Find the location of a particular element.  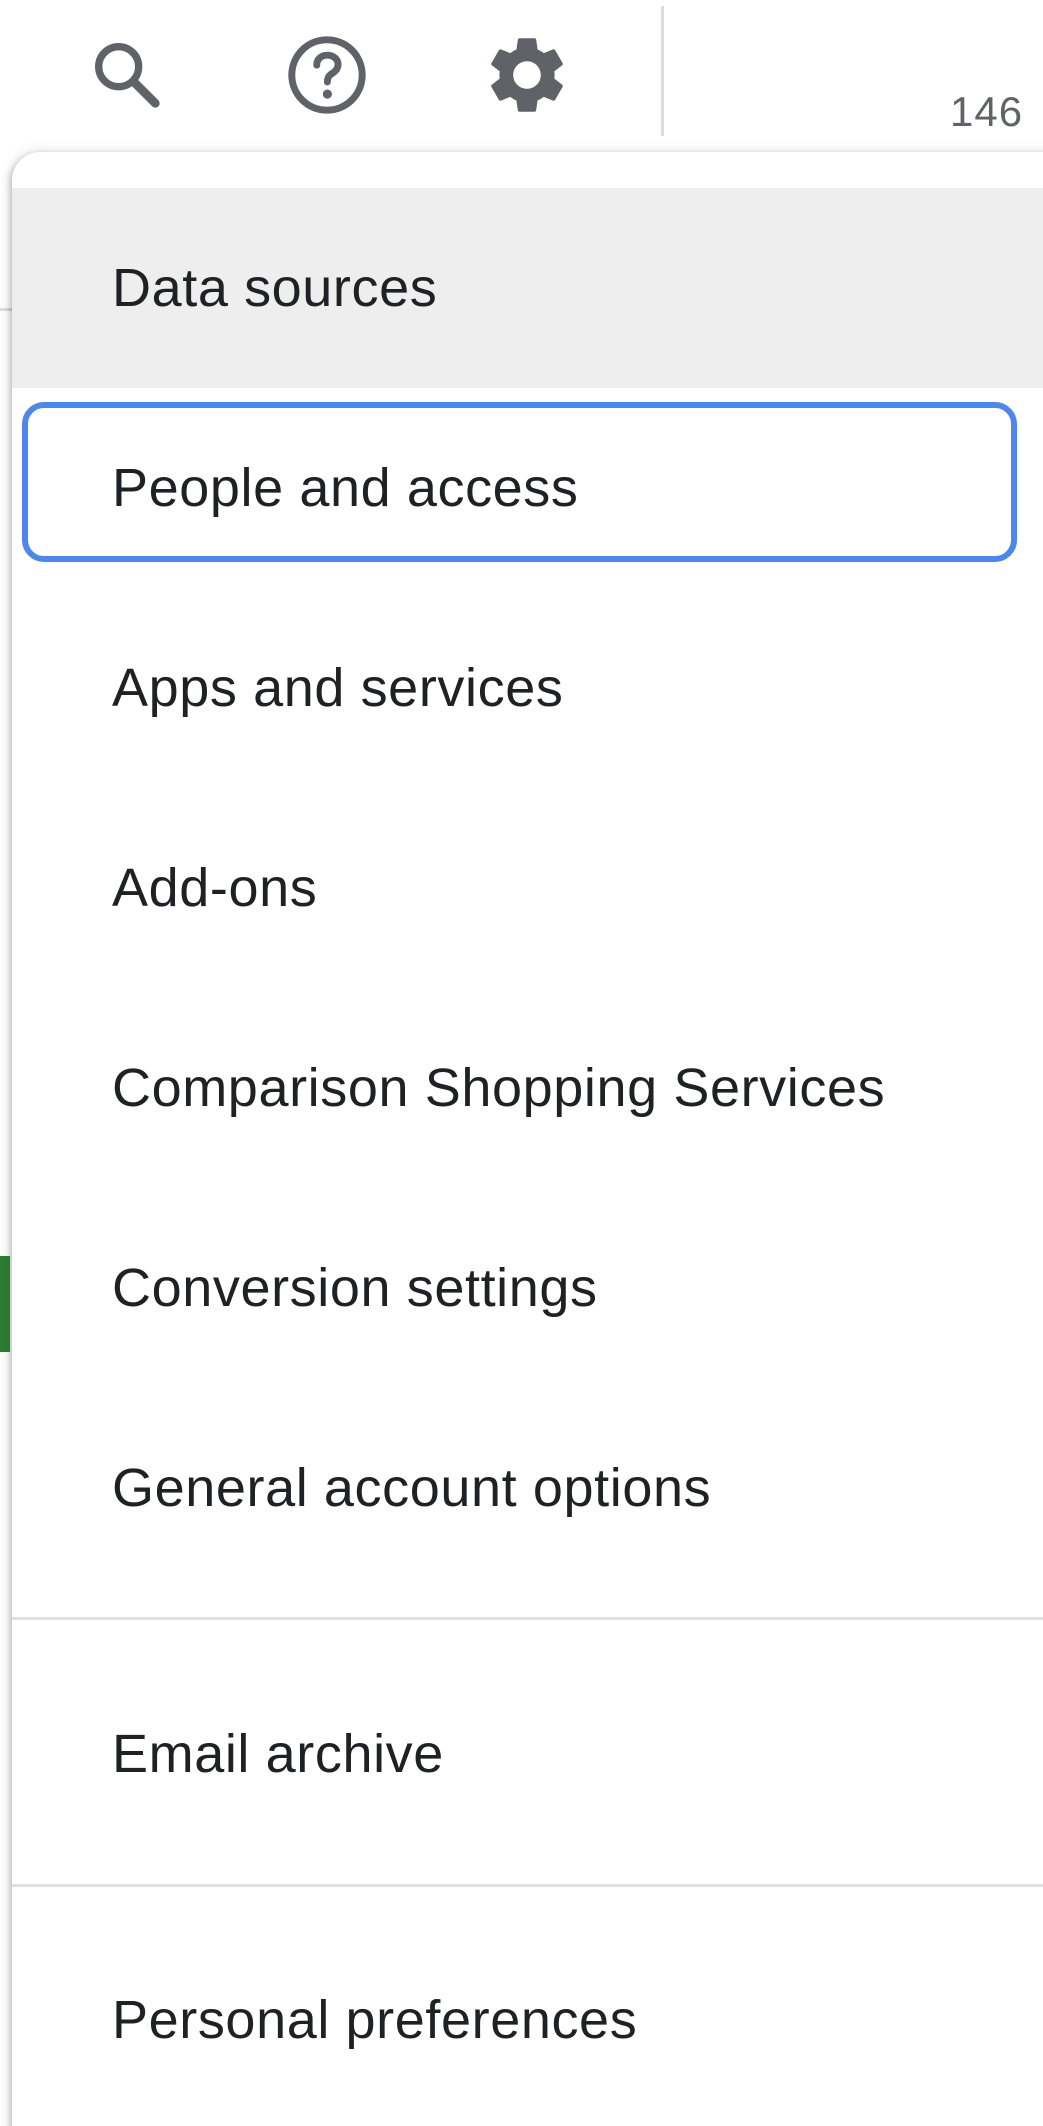

menu-item-general-account-options: General account options is located at coordinates (527, 1488).